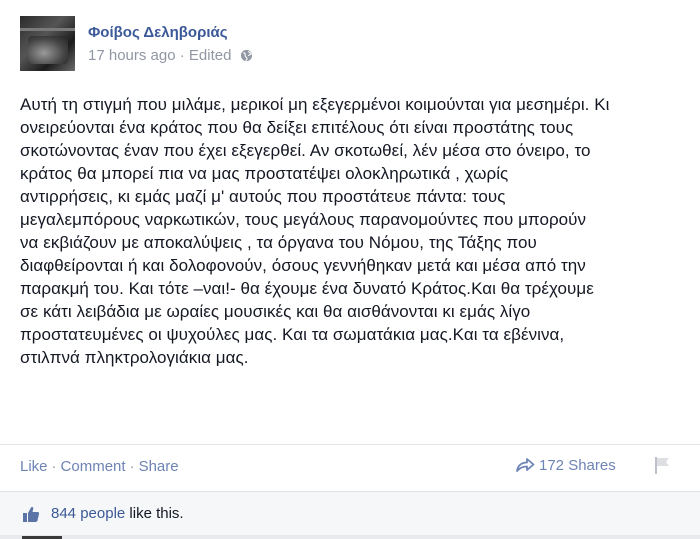  I want to click on likes-suffix: like this., so click(154, 513).